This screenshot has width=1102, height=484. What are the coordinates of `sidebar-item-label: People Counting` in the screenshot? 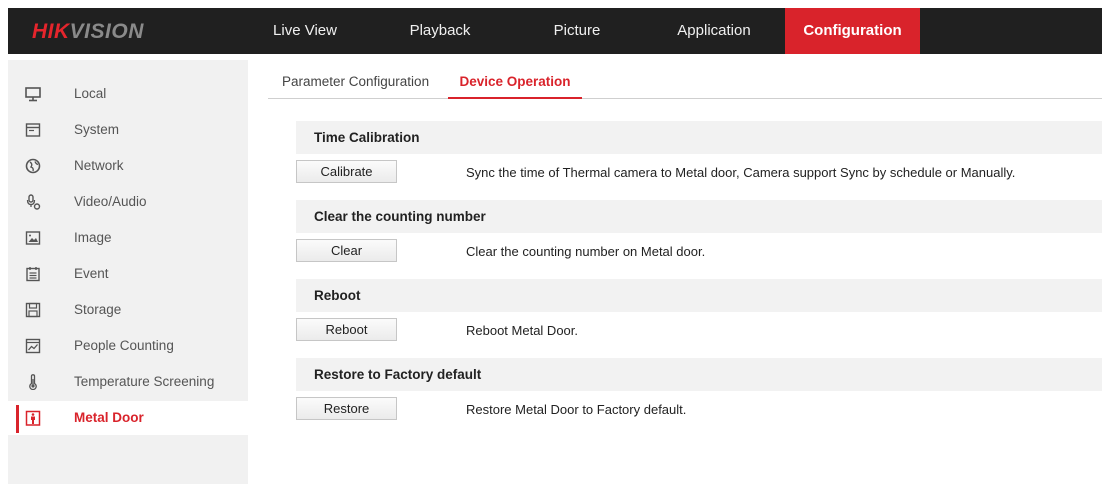 It's located at (124, 345).